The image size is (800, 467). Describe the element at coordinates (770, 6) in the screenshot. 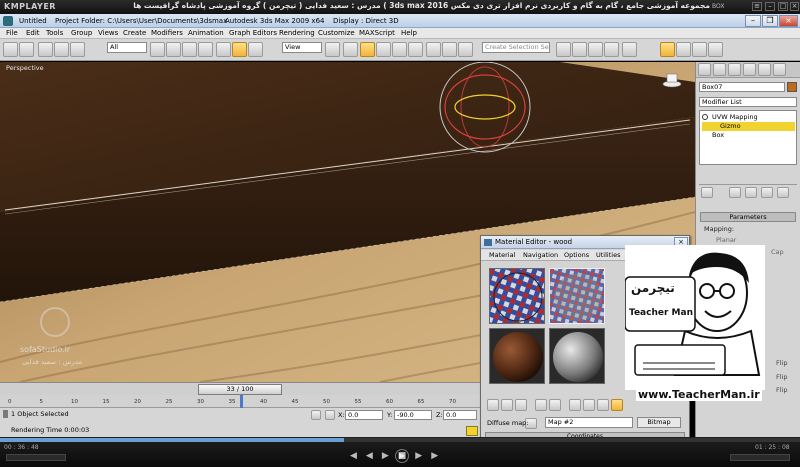

I see `player-minimize-icon: –` at that location.